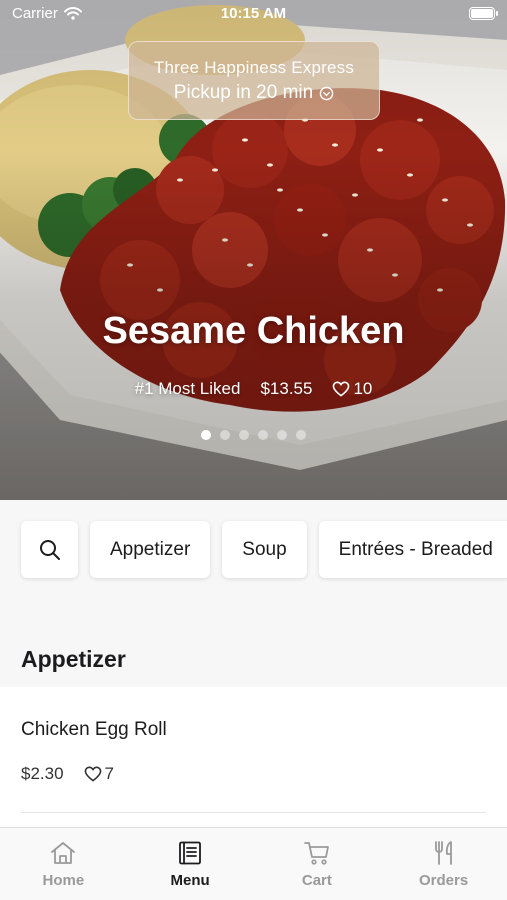  Describe the element at coordinates (444, 880) in the screenshot. I see `tab-label: Orders` at that location.